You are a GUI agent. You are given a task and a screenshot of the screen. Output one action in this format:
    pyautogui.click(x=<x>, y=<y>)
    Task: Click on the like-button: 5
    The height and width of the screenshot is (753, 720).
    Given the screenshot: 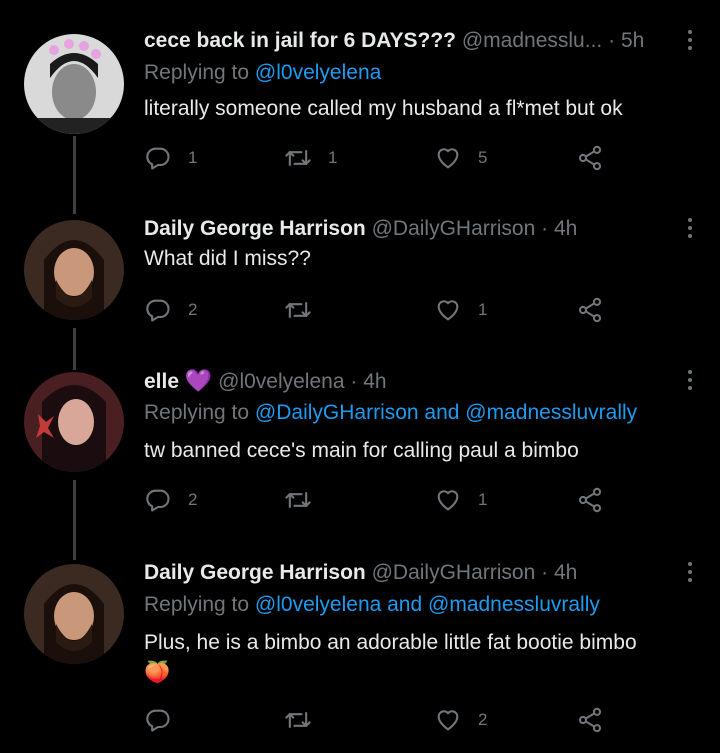 What is the action you would take?
    pyautogui.click(x=460, y=158)
    